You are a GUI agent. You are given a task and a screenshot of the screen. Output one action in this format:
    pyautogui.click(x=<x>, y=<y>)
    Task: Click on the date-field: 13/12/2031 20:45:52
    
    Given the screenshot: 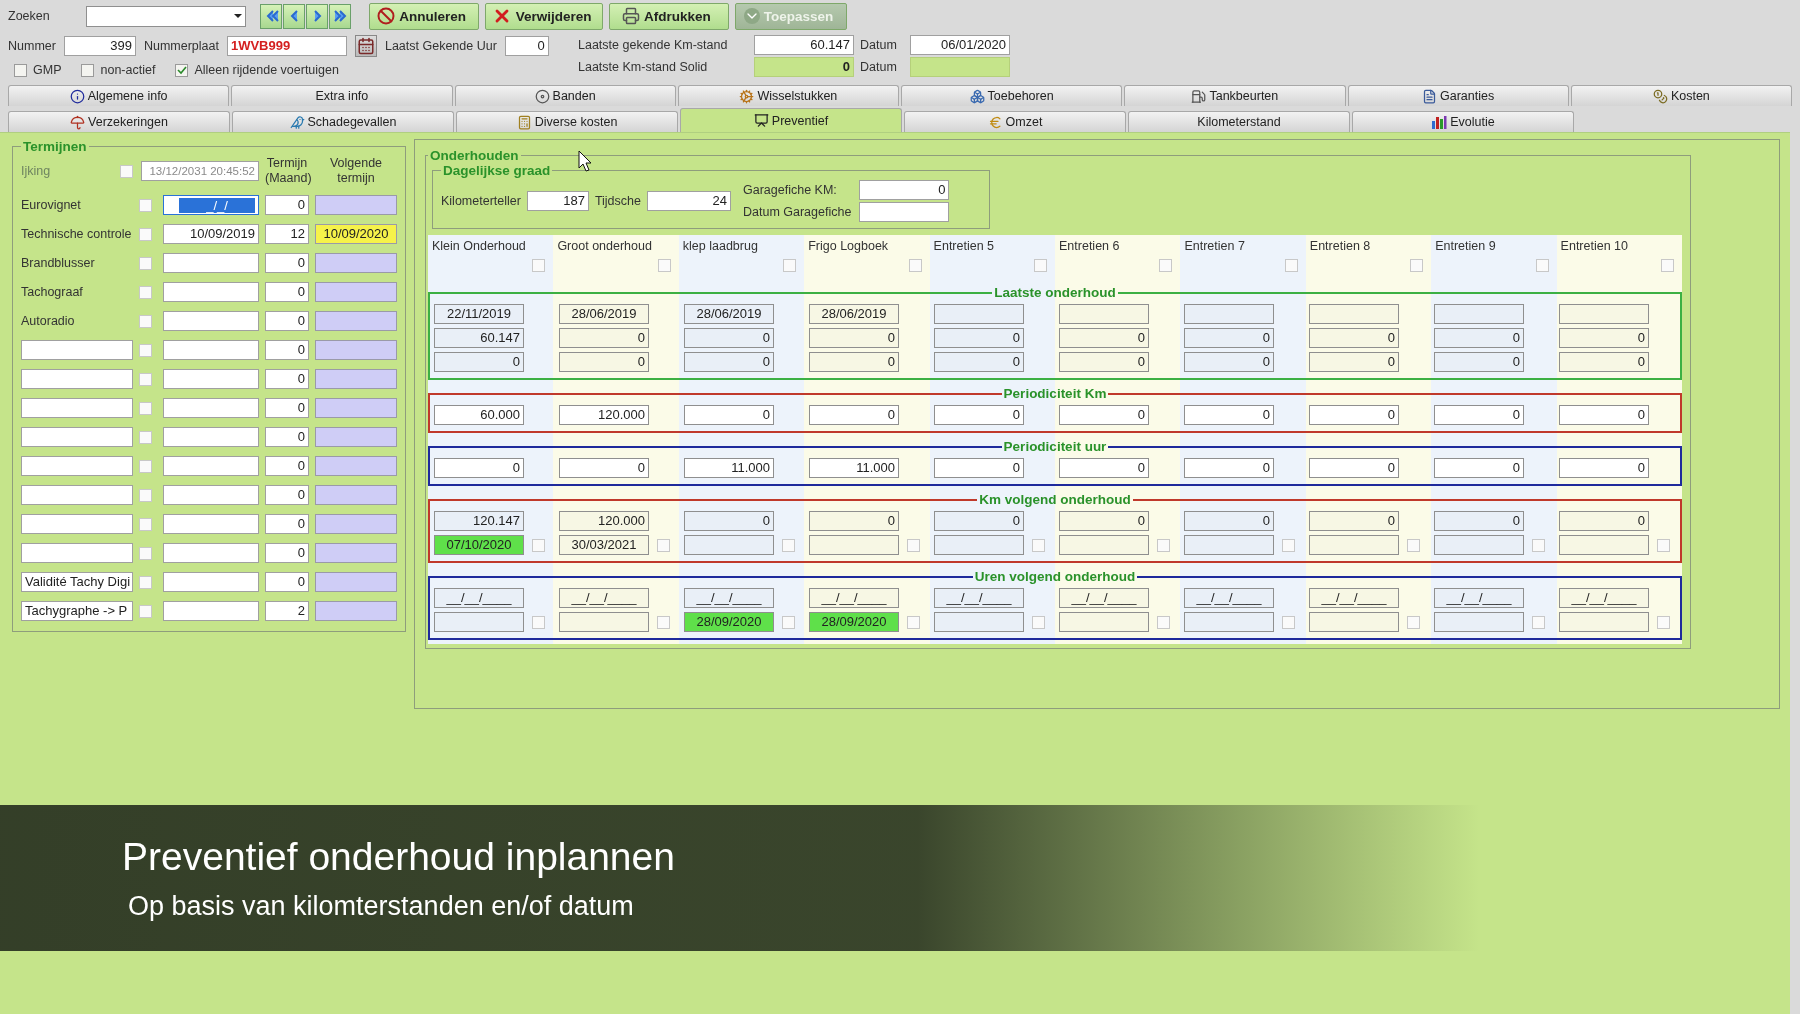 What is the action you would take?
    pyautogui.click(x=200, y=171)
    